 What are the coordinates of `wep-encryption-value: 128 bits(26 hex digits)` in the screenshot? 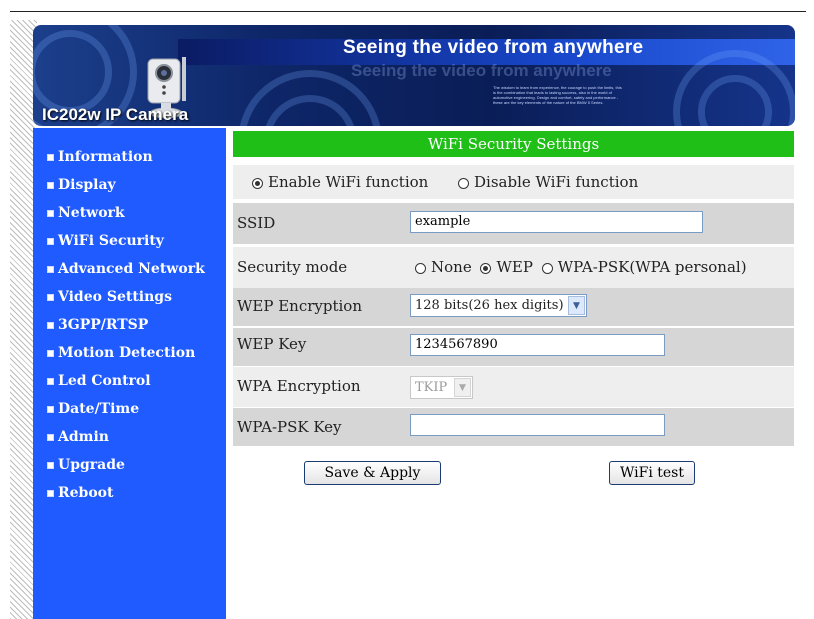 It's located at (489, 305).